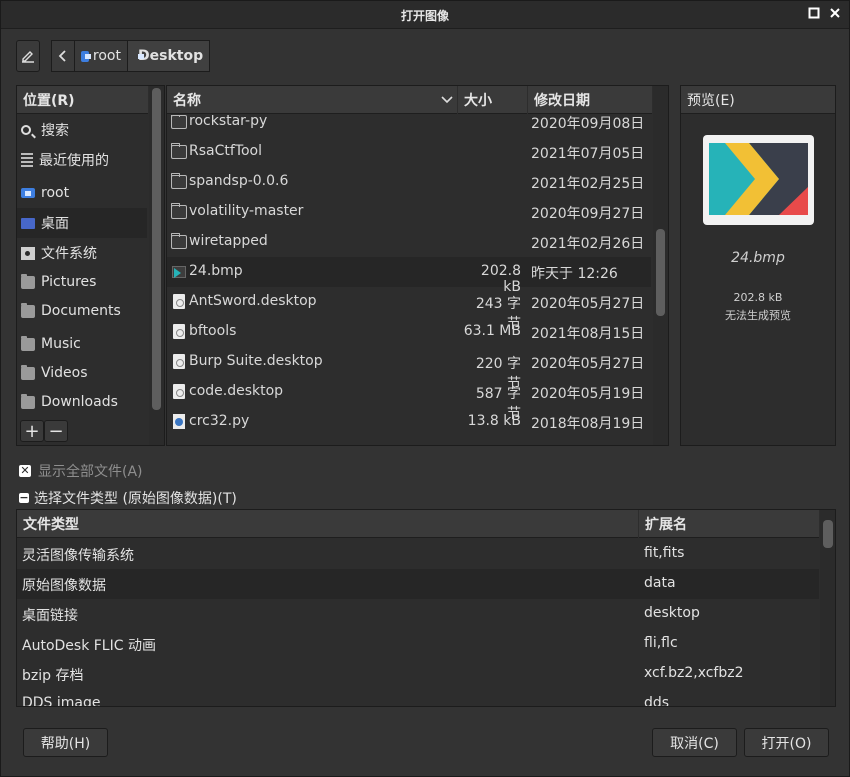 The image size is (850, 777). What do you see at coordinates (418, 554) in the screenshot?
I see `file-type-row: 灵活图像传输系统 fit,fits` at bounding box center [418, 554].